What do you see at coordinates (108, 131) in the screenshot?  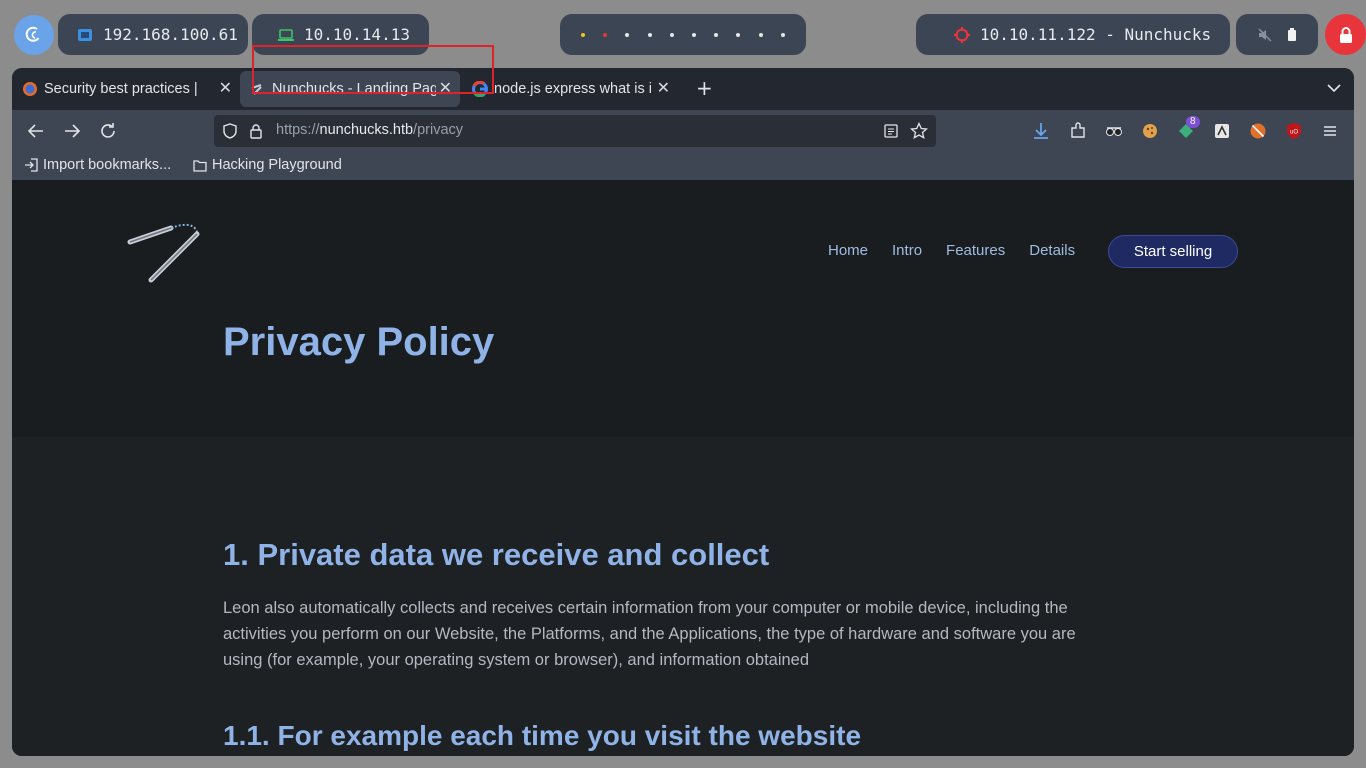 I see `reload-icon` at bounding box center [108, 131].